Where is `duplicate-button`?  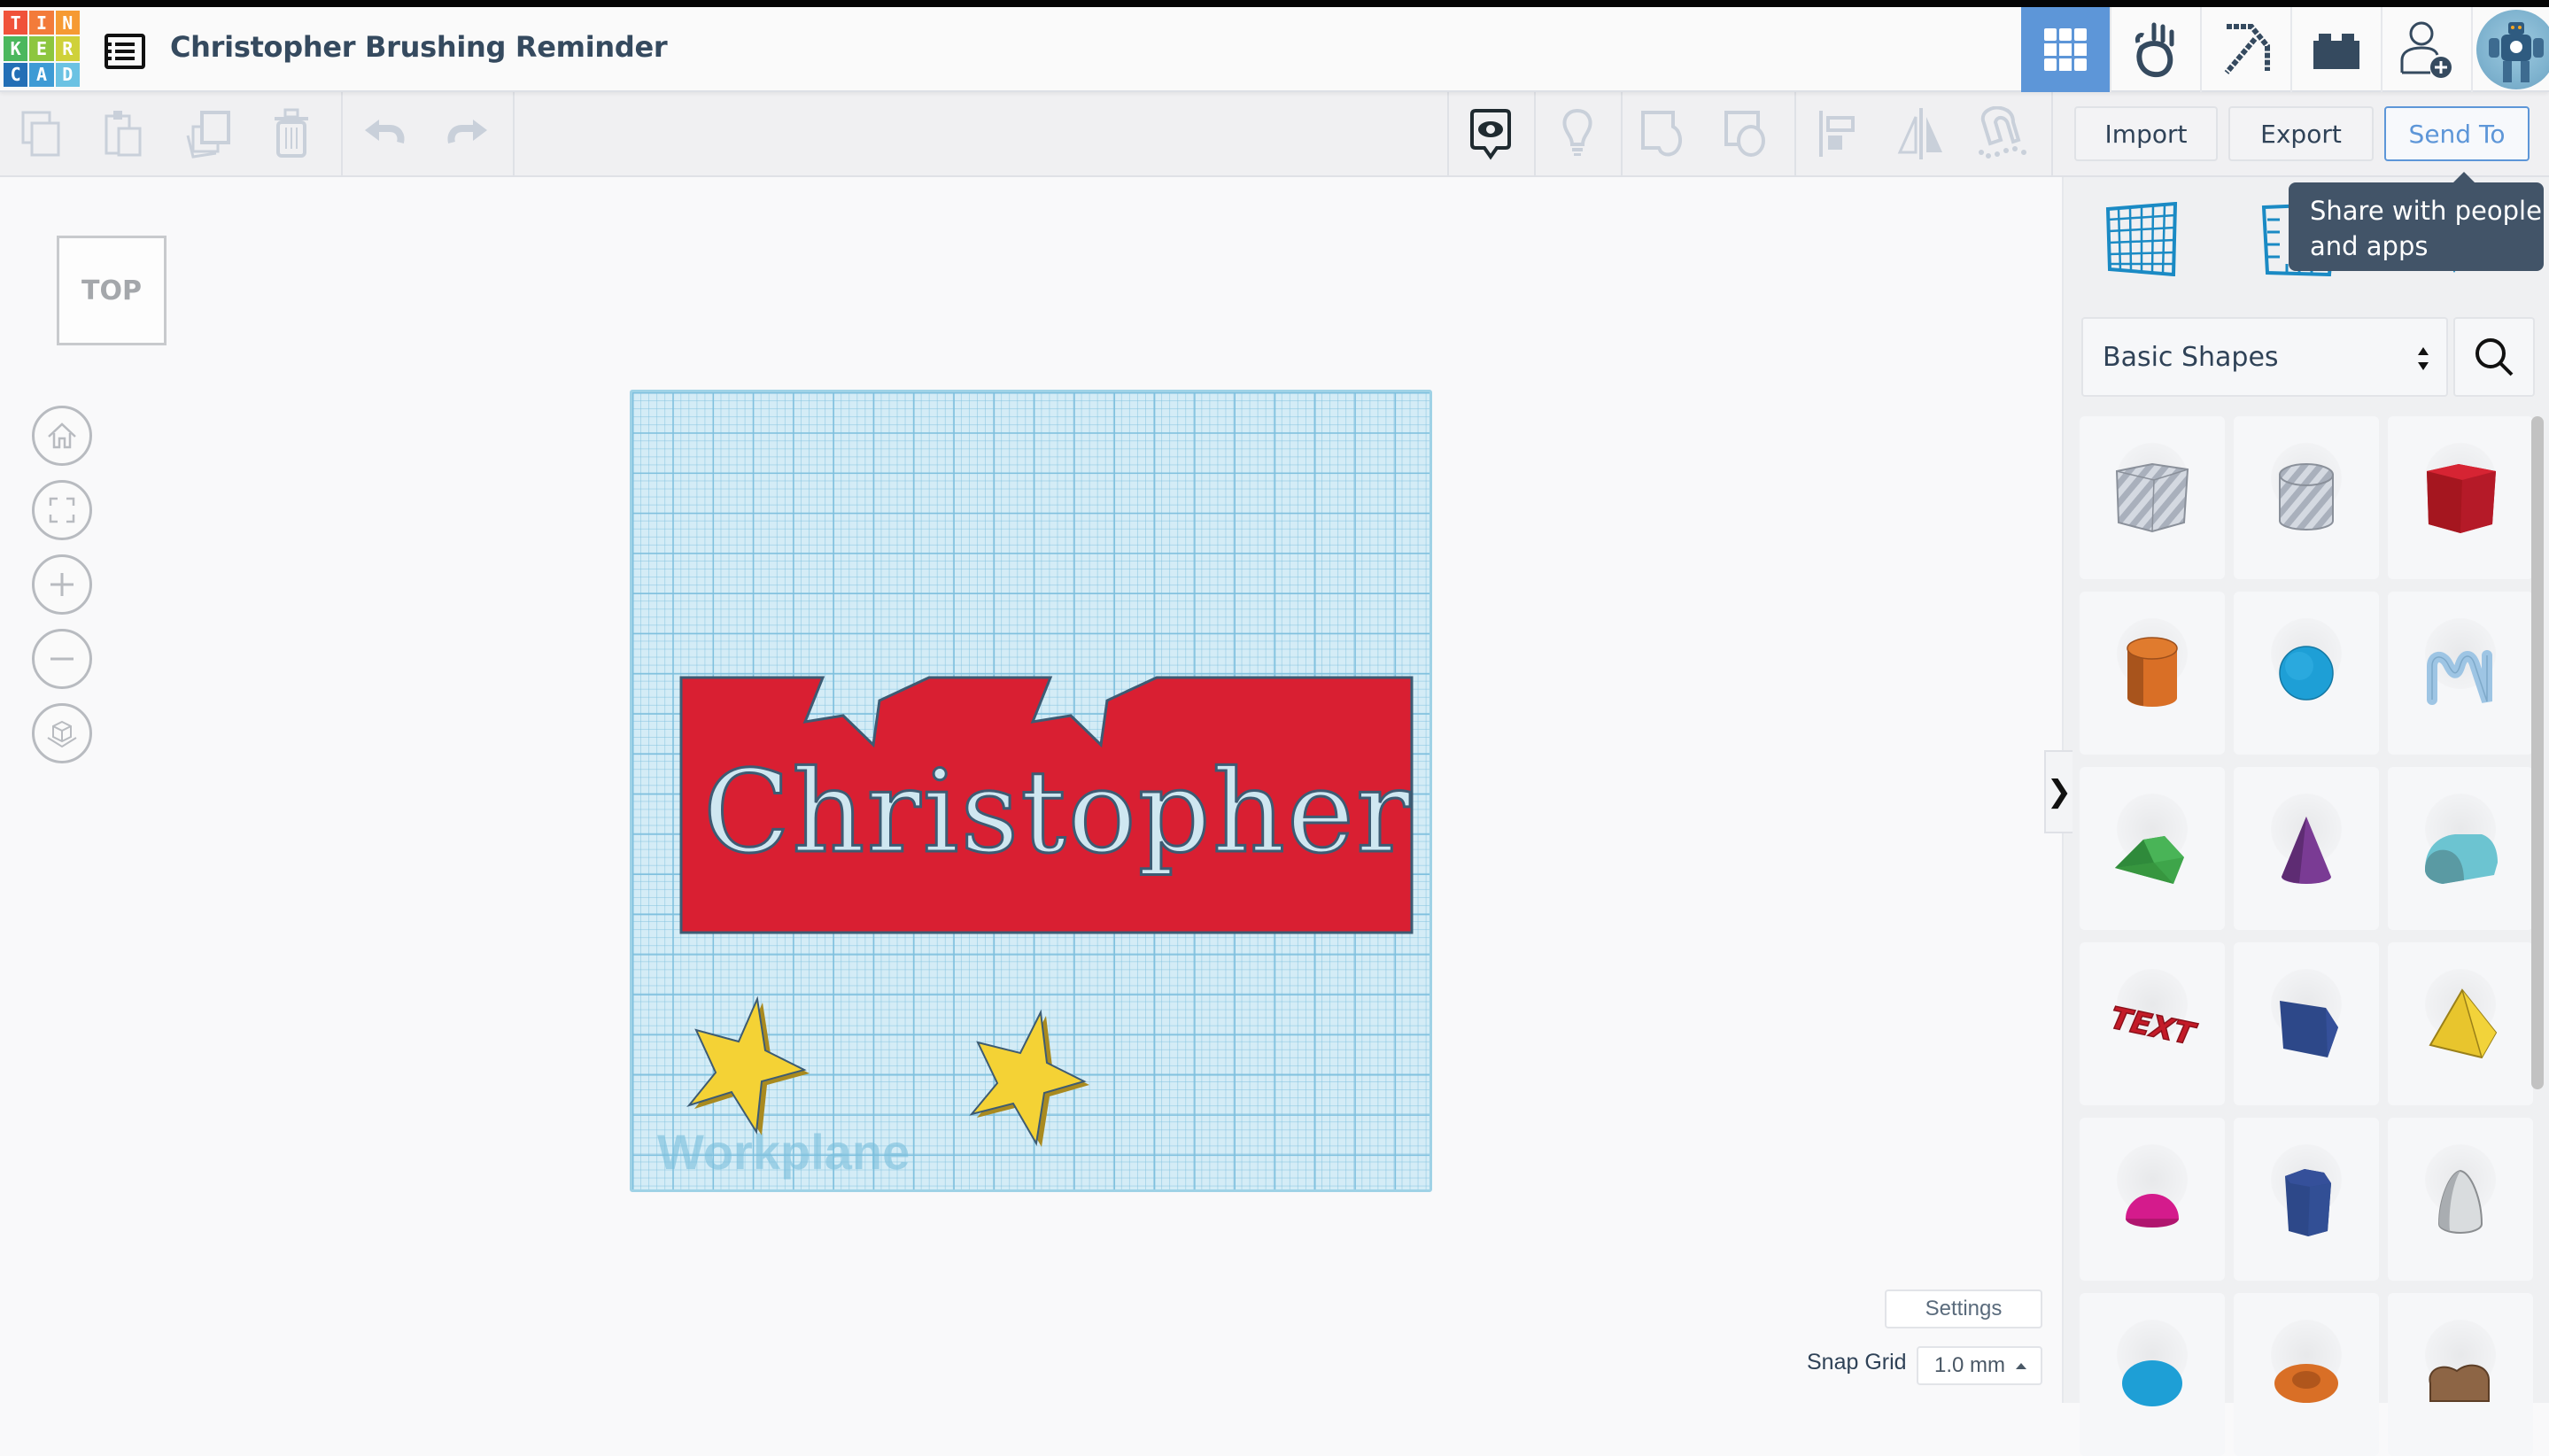
duplicate-button is located at coordinates (208, 133).